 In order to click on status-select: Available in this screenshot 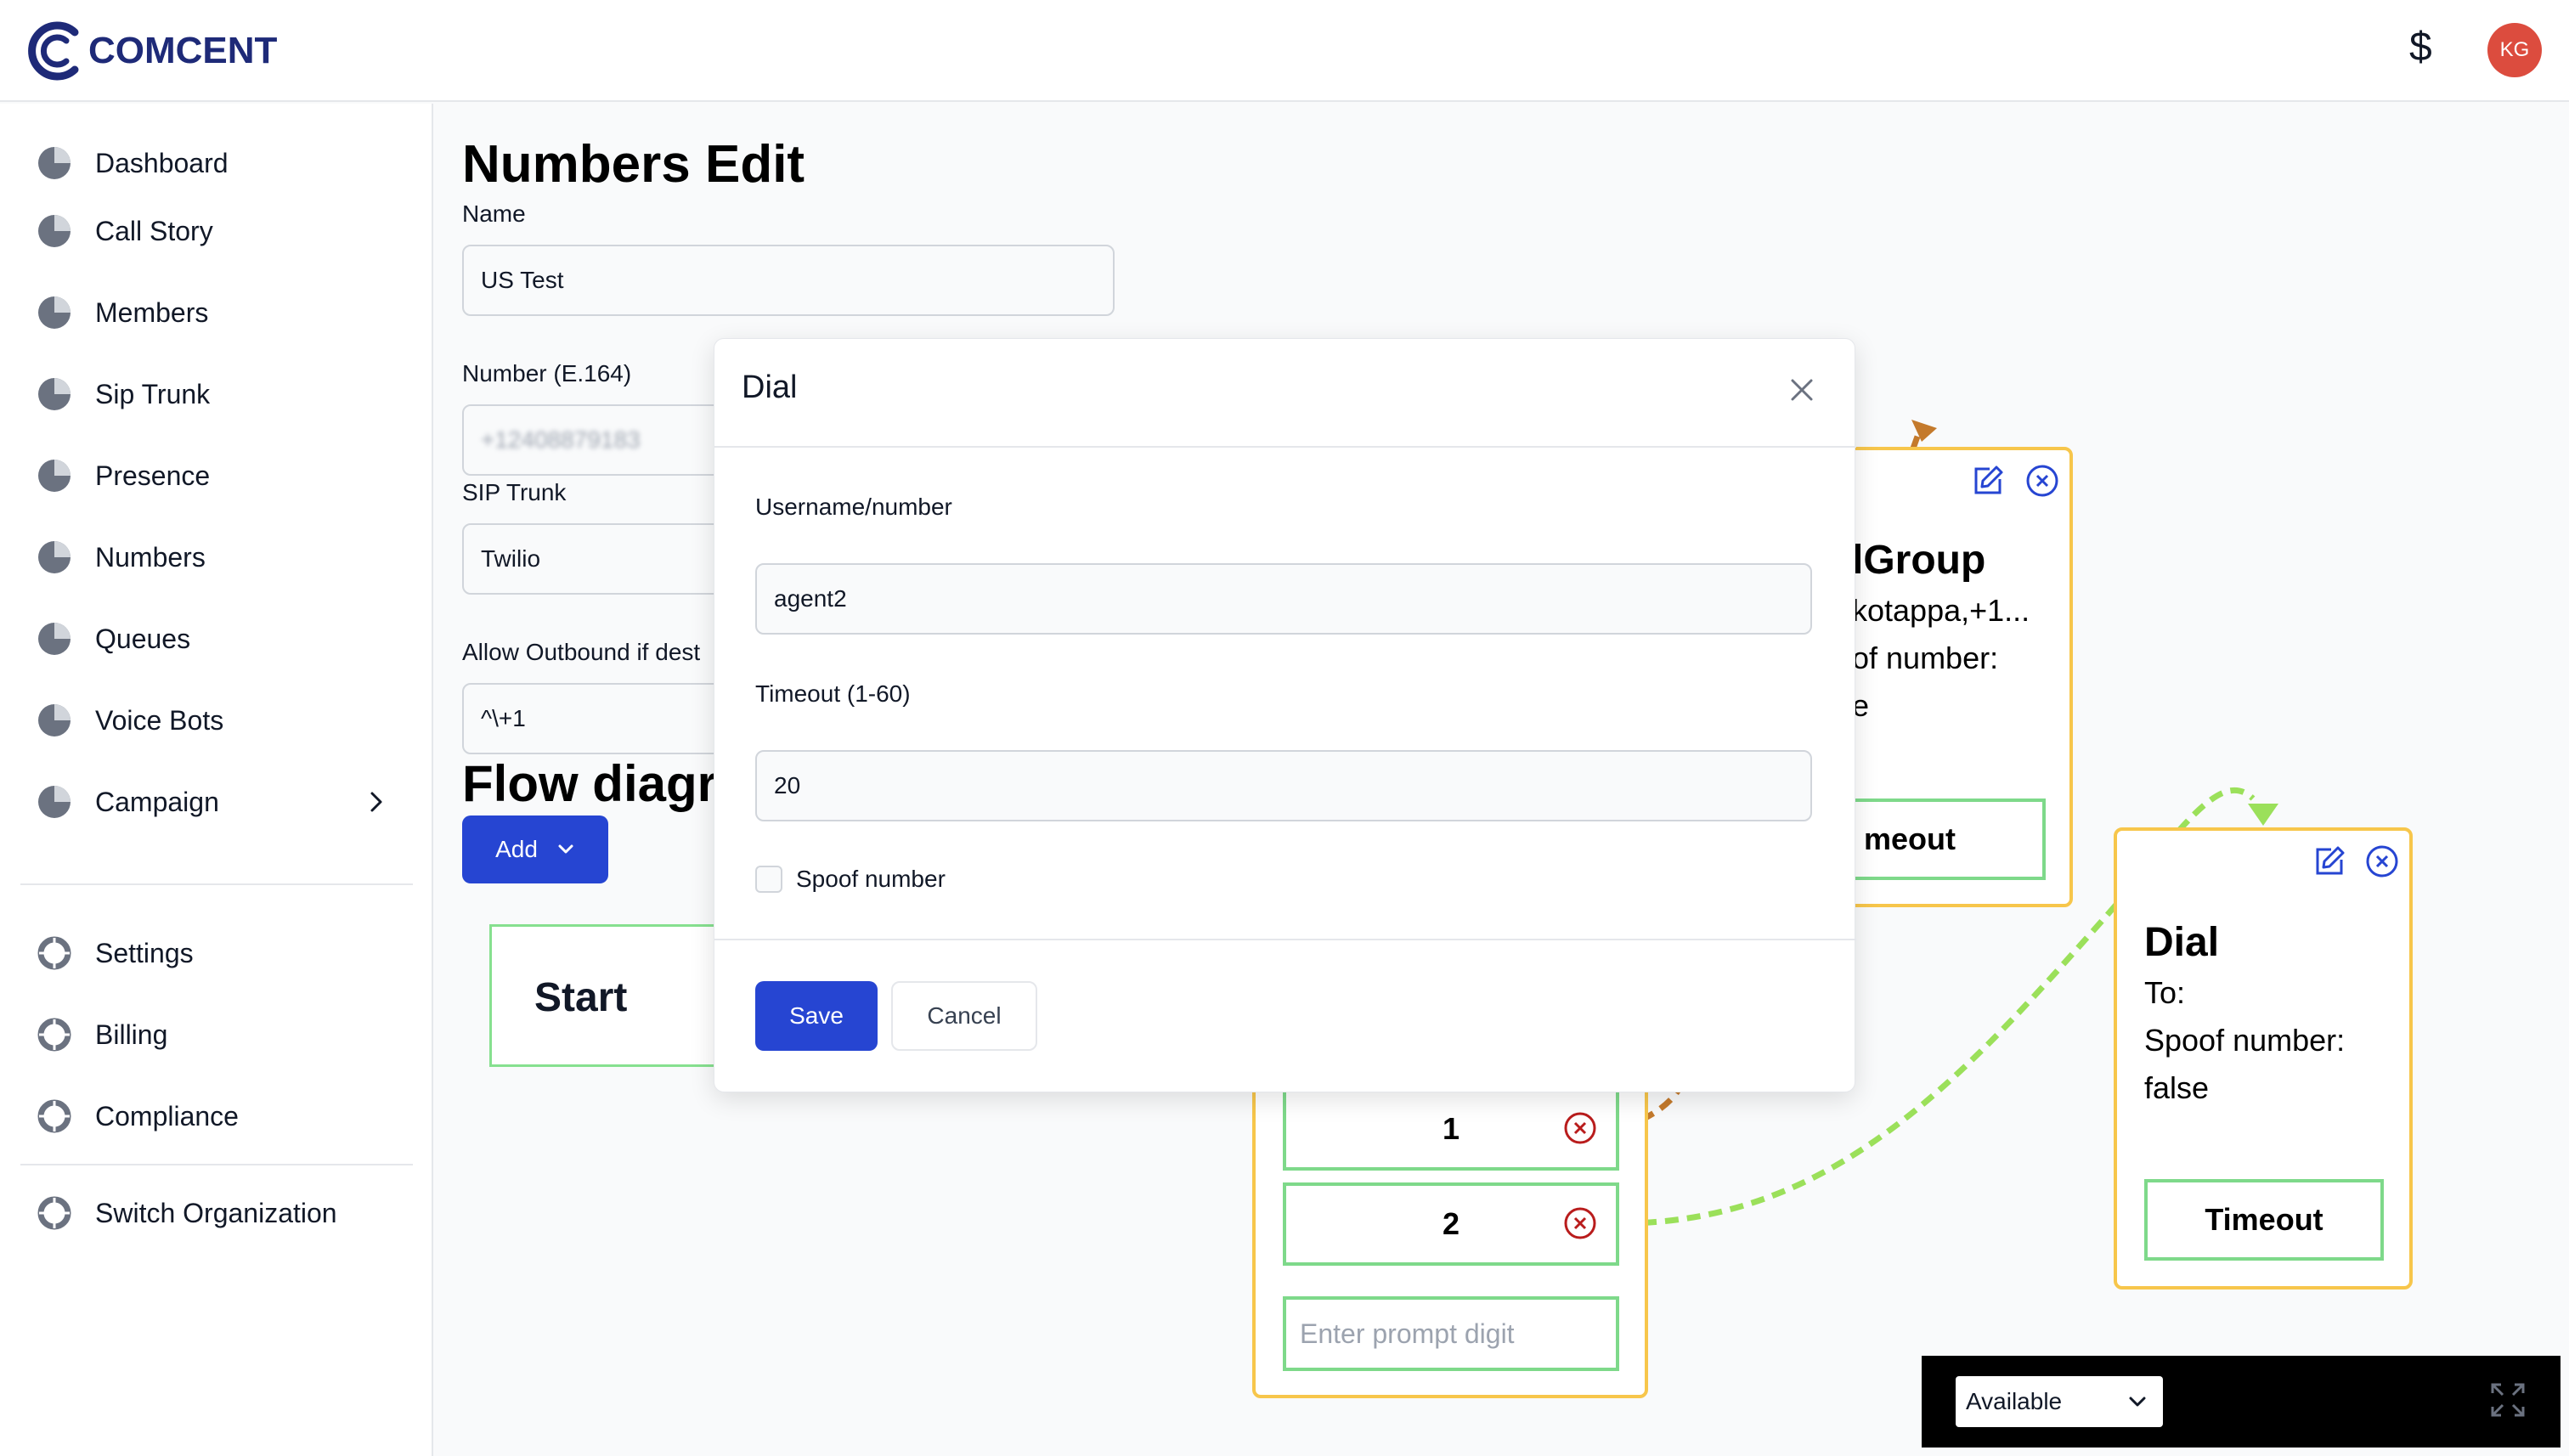, I will do `click(2059, 1401)`.